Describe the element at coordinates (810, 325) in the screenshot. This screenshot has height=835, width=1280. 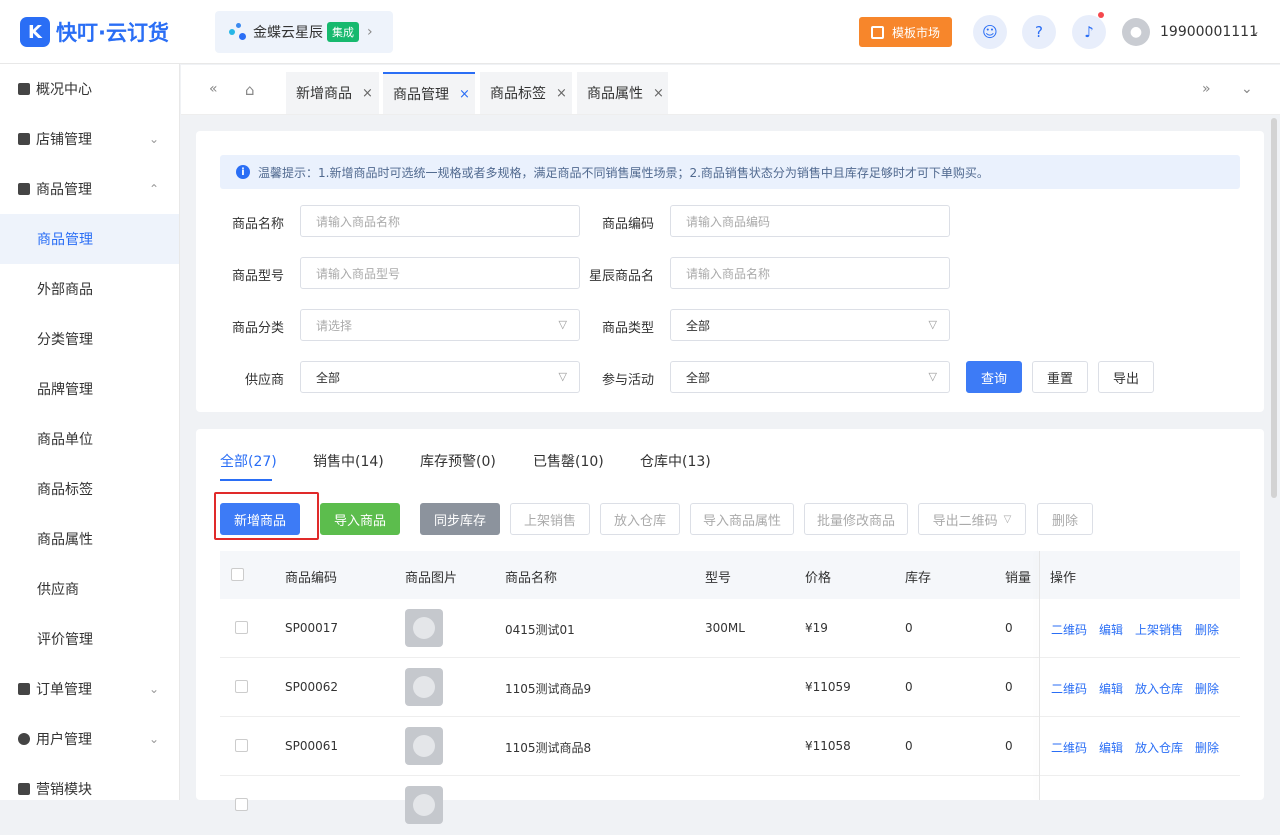
I see `goods-type-select: 全部 ▽` at that location.